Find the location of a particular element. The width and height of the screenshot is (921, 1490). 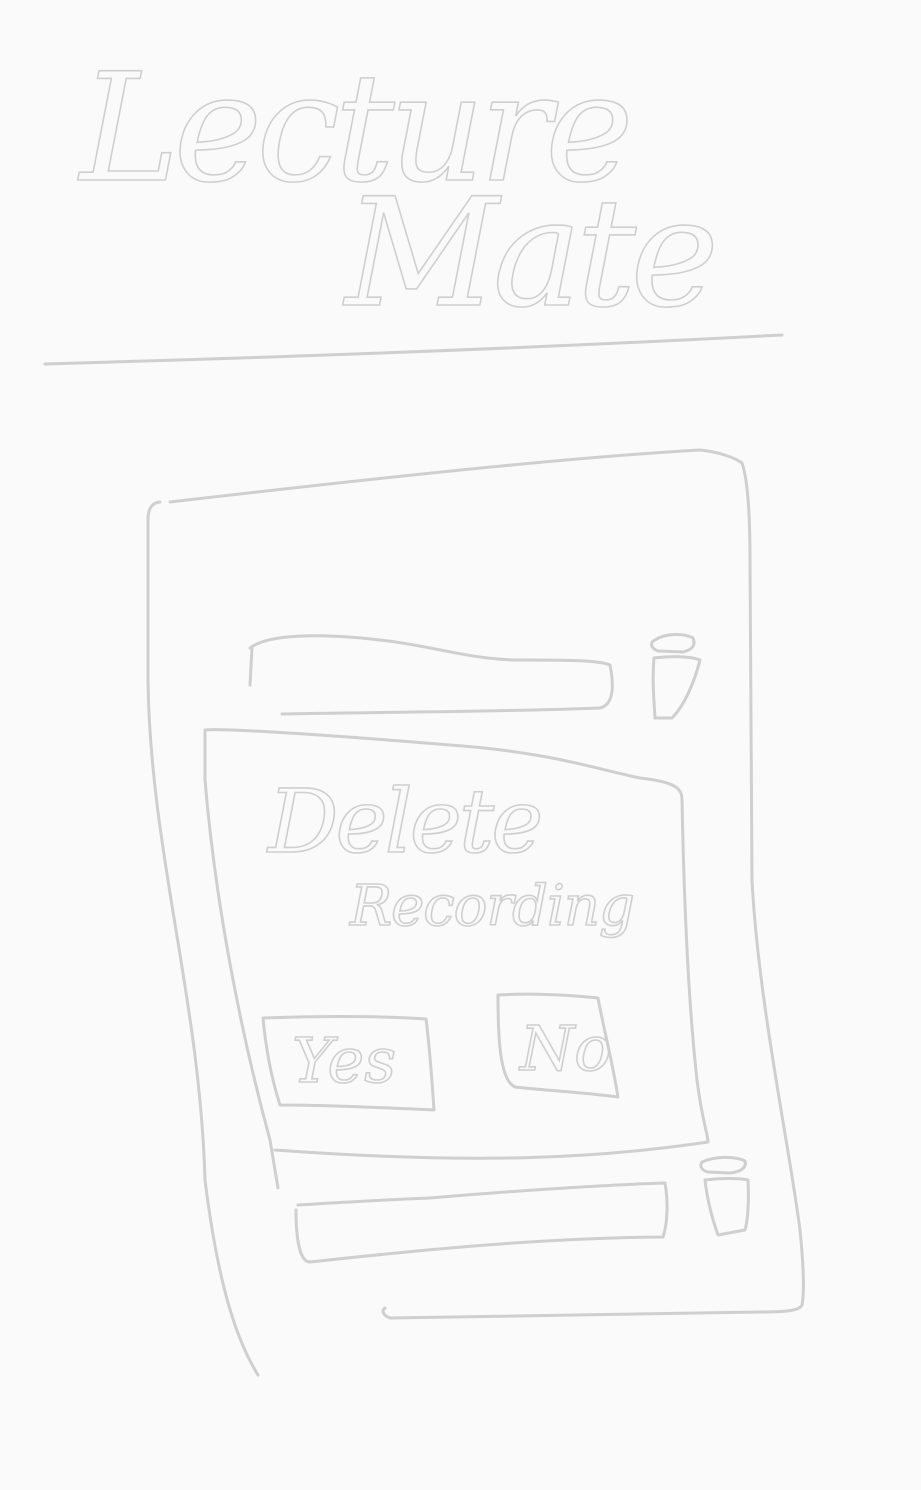

screen-frame-left is located at coordinates (203, 938).